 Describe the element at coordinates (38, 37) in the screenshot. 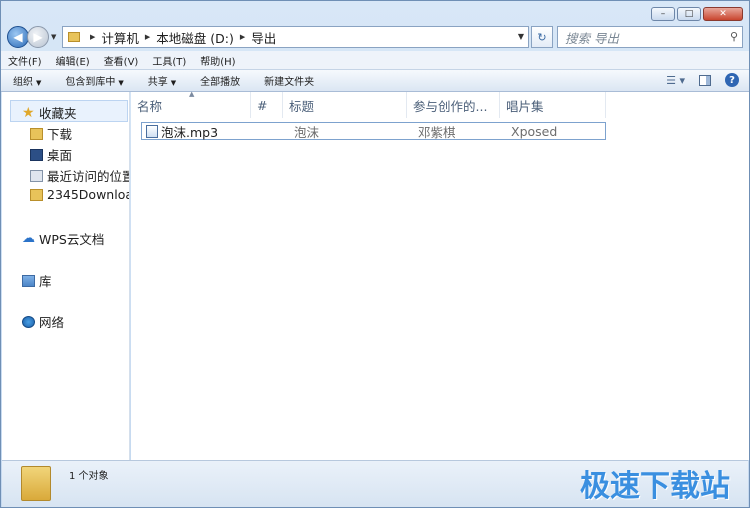

I see `forward-button: ▶` at that location.